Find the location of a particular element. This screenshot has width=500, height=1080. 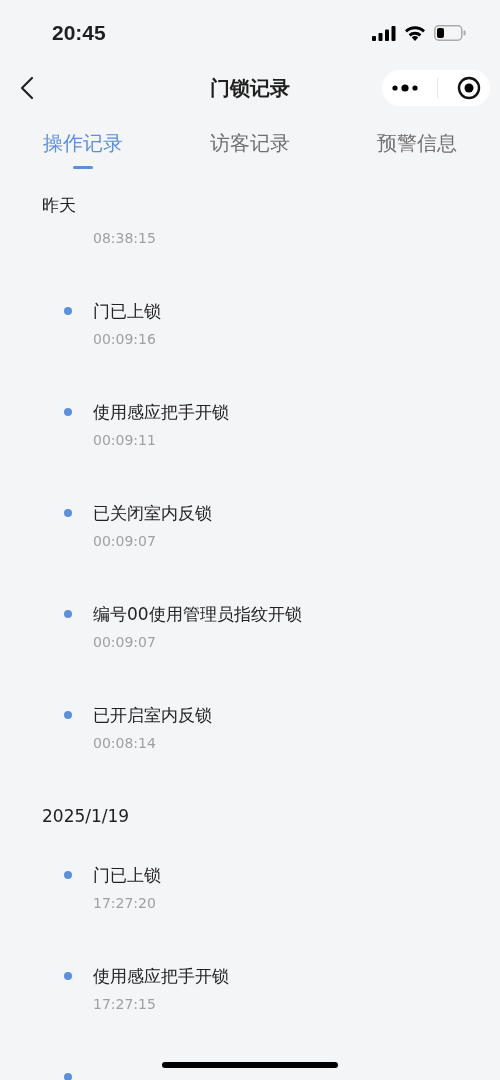

record-time: 00:08:14 is located at coordinates (125, 743).